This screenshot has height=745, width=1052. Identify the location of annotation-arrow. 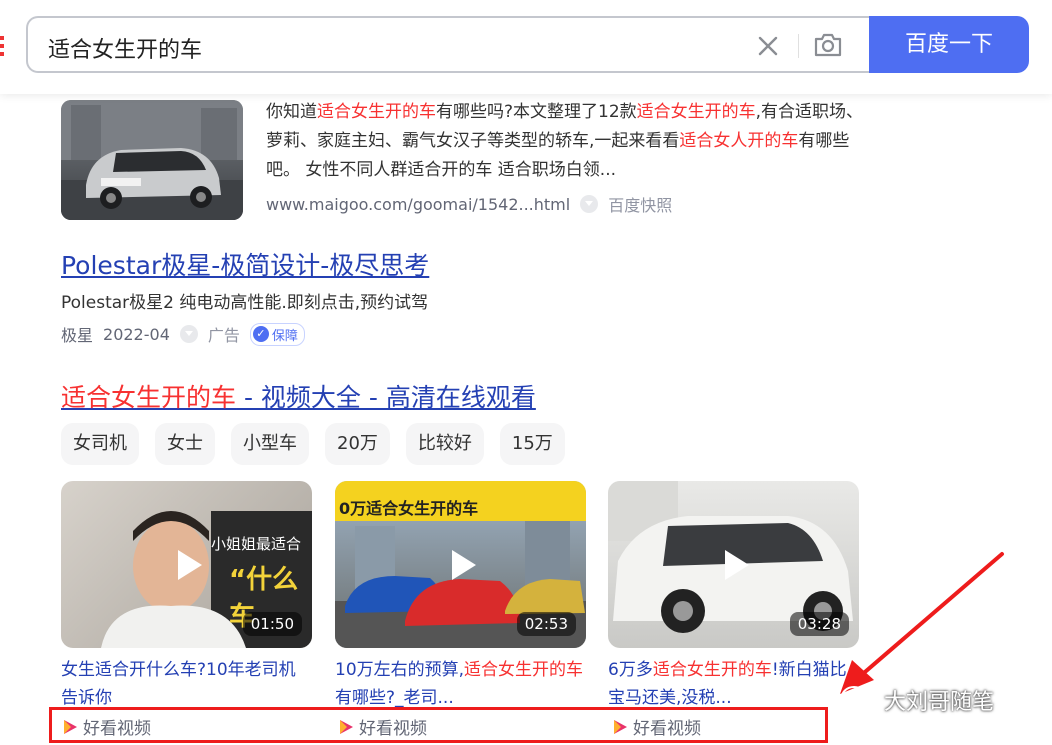
(922, 623).